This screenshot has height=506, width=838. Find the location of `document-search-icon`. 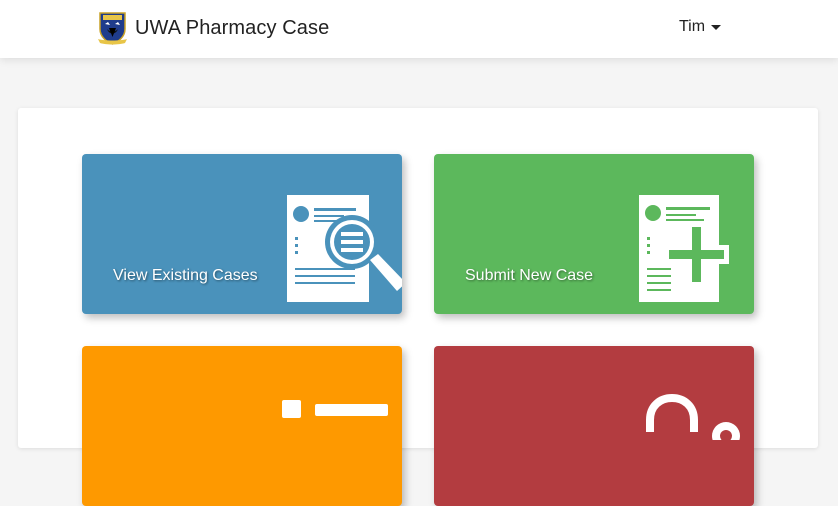

document-search-icon is located at coordinates (344, 248).